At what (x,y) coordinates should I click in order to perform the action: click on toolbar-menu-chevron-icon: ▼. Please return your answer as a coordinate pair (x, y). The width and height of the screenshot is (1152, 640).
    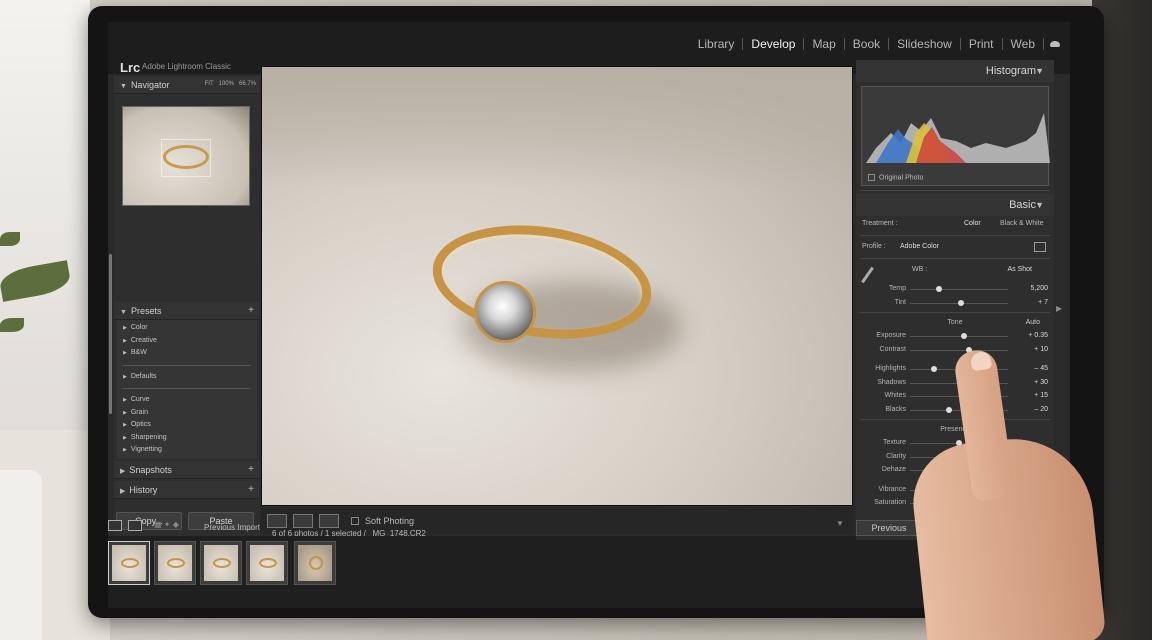
    Looking at the image, I should click on (841, 524).